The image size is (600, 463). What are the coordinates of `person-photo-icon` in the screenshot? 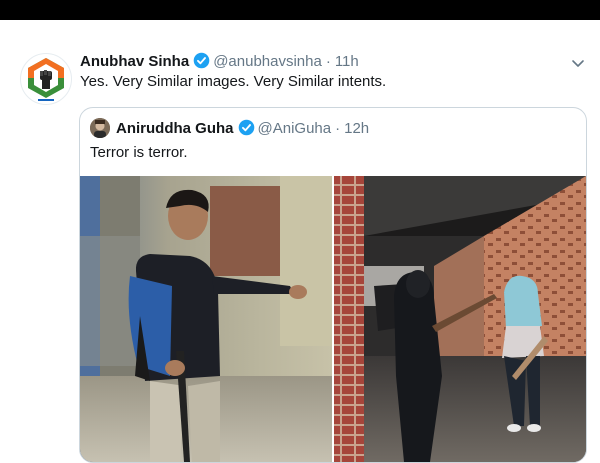 It's located at (100, 128).